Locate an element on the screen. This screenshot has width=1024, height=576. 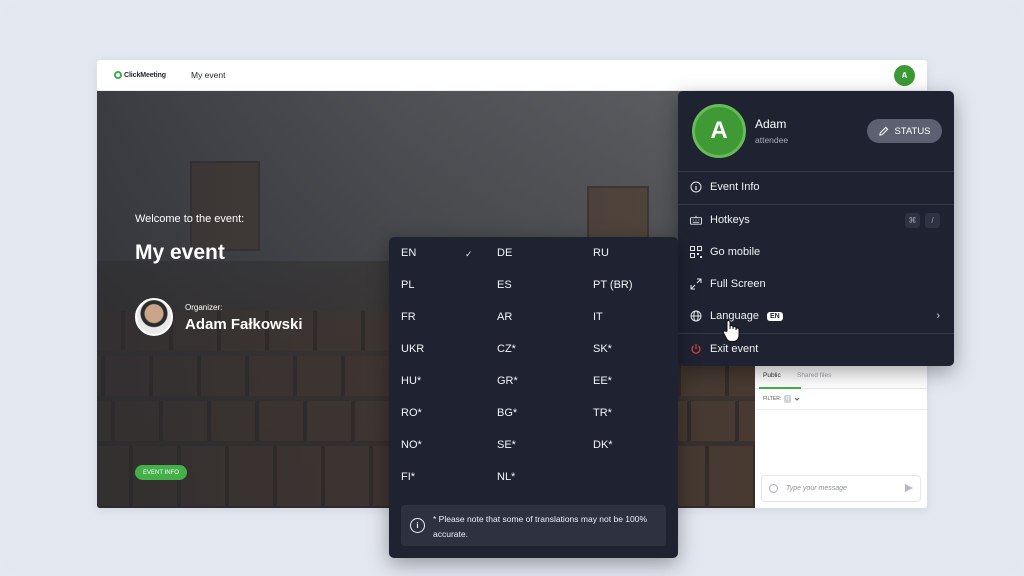
welcome-text: Welcome to the event: is located at coordinates (190, 219).